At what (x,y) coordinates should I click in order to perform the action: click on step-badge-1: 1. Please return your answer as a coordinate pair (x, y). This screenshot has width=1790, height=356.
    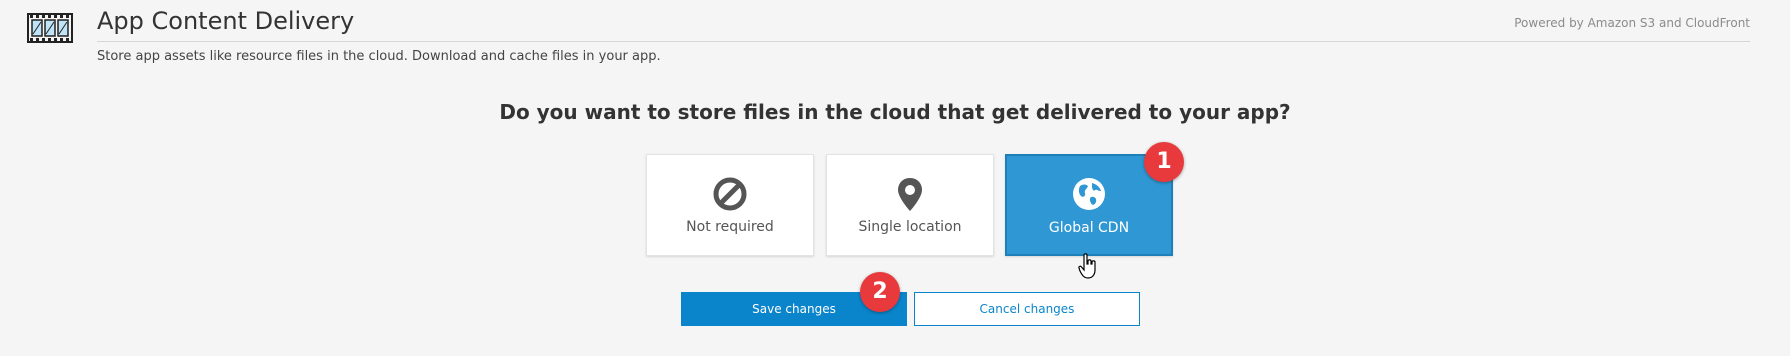
    Looking at the image, I should click on (1164, 162).